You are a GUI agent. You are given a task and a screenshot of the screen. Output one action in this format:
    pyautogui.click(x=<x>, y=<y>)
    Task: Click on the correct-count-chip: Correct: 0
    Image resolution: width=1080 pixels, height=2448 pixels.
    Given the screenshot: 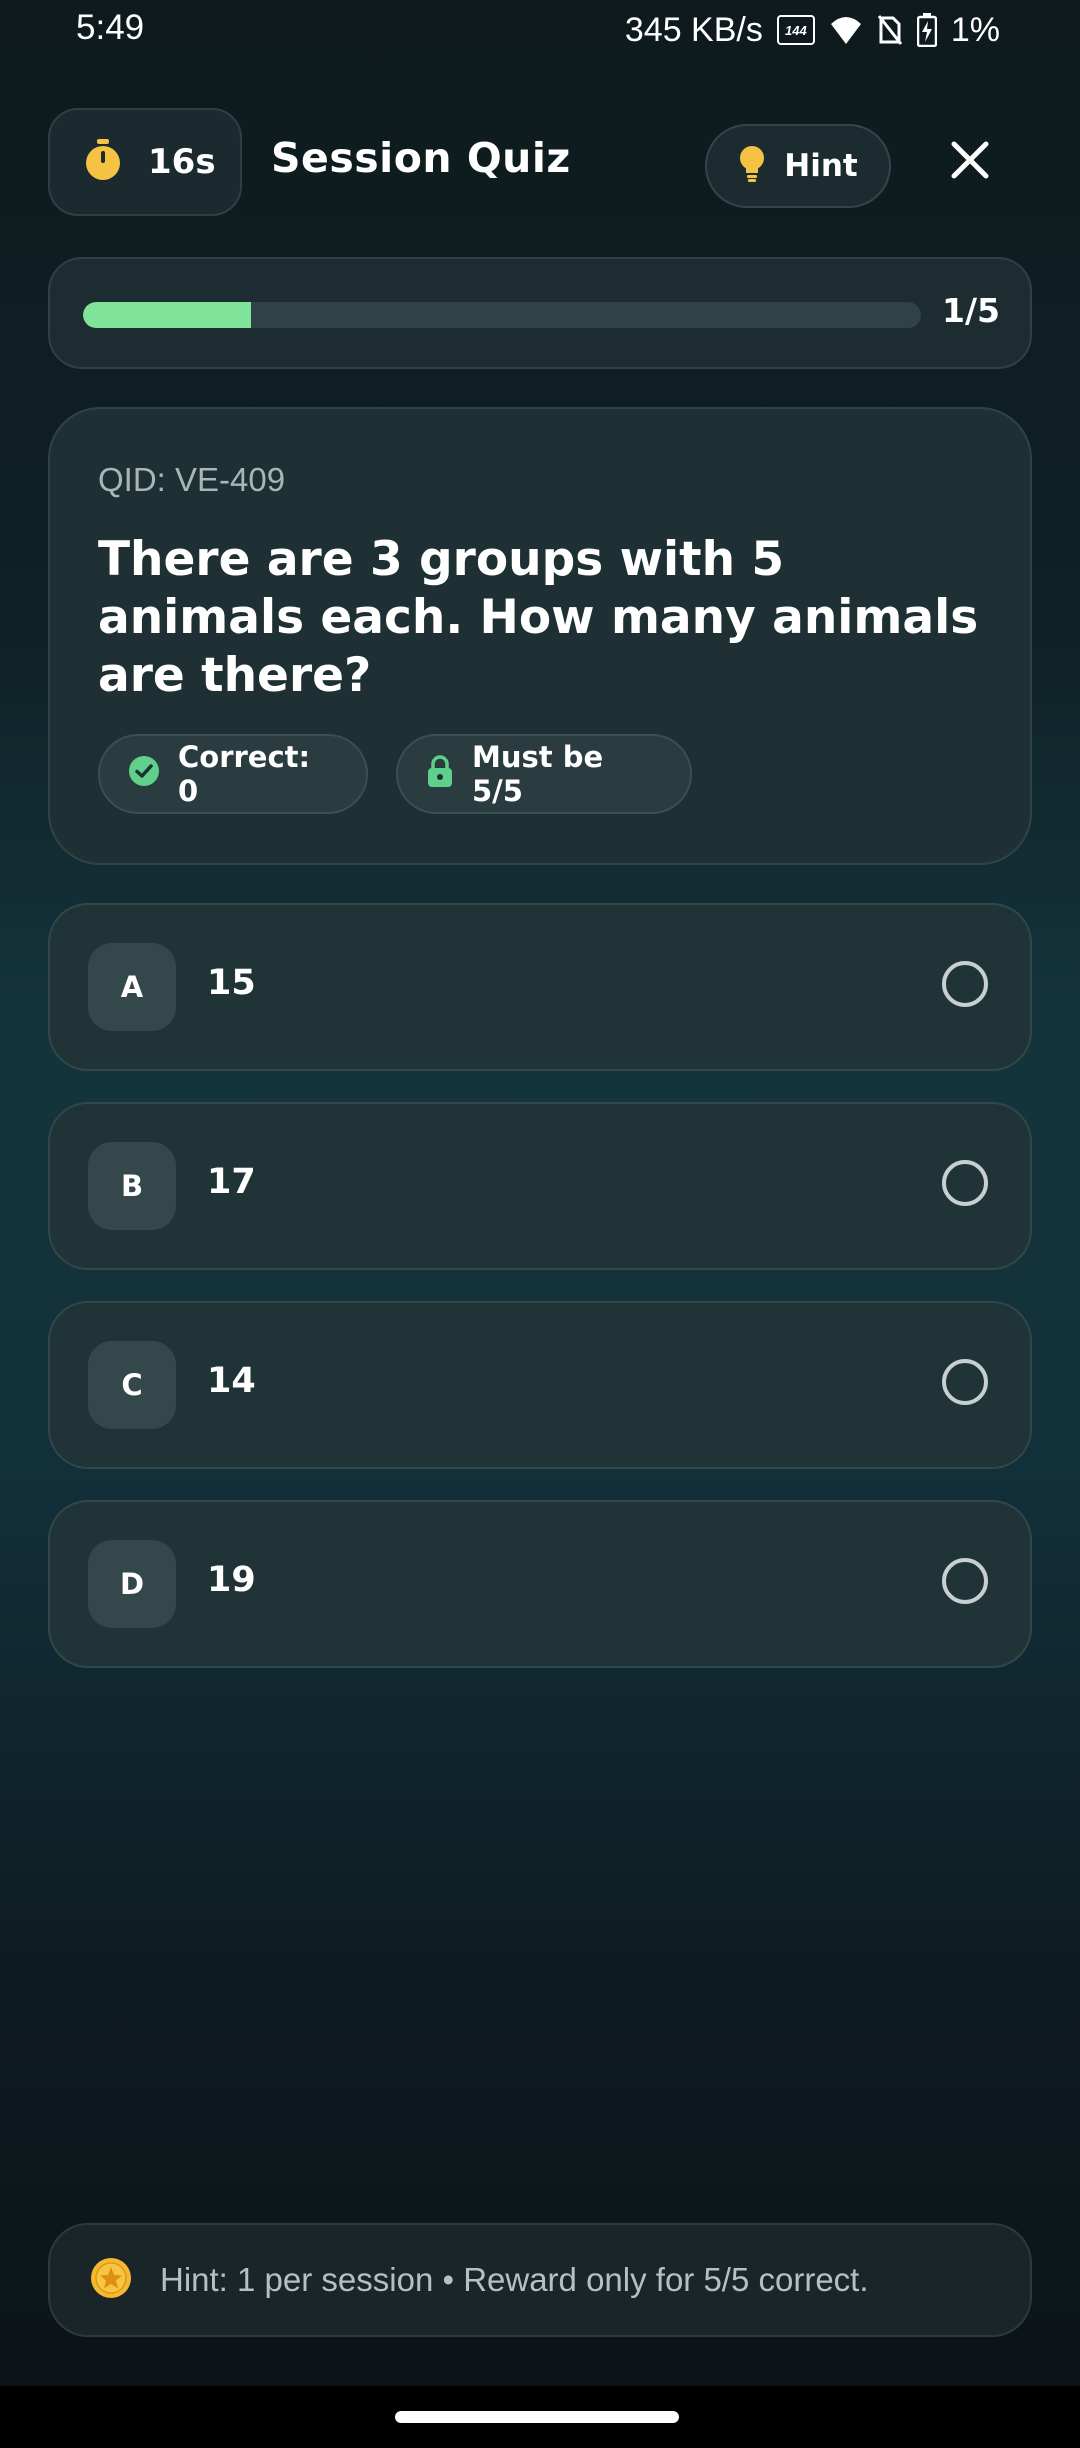 What is the action you would take?
    pyautogui.click(x=233, y=774)
    